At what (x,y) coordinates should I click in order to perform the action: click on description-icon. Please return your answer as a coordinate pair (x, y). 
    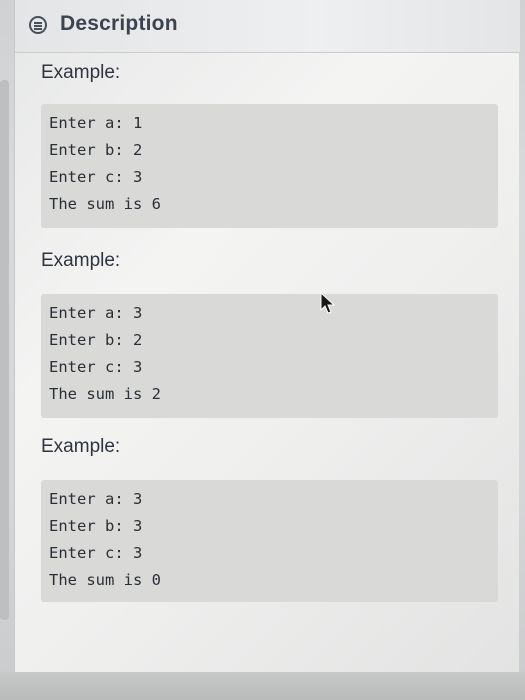
    Looking at the image, I should click on (38, 25).